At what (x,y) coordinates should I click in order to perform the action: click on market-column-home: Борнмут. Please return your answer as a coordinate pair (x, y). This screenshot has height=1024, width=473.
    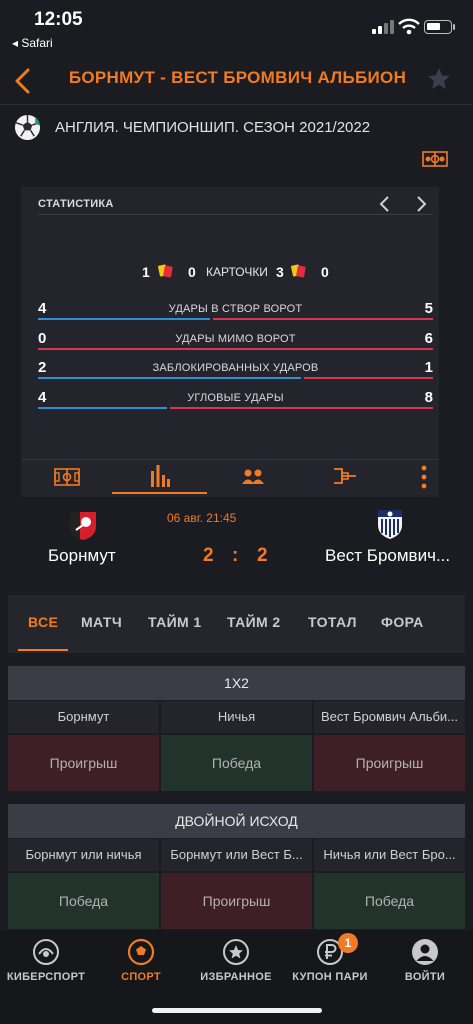
    Looking at the image, I should click on (83, 717).